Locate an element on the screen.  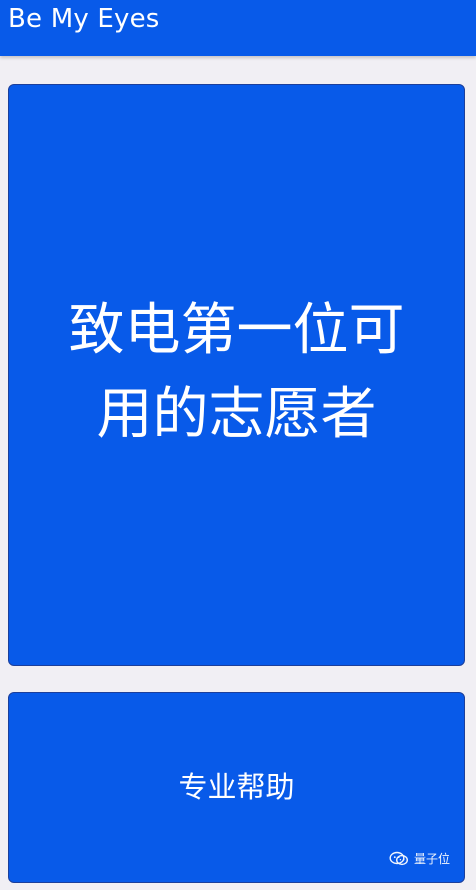
call-volunteer-label: 致电第一位可用的志愿者 is located at coordinates (236, 372).